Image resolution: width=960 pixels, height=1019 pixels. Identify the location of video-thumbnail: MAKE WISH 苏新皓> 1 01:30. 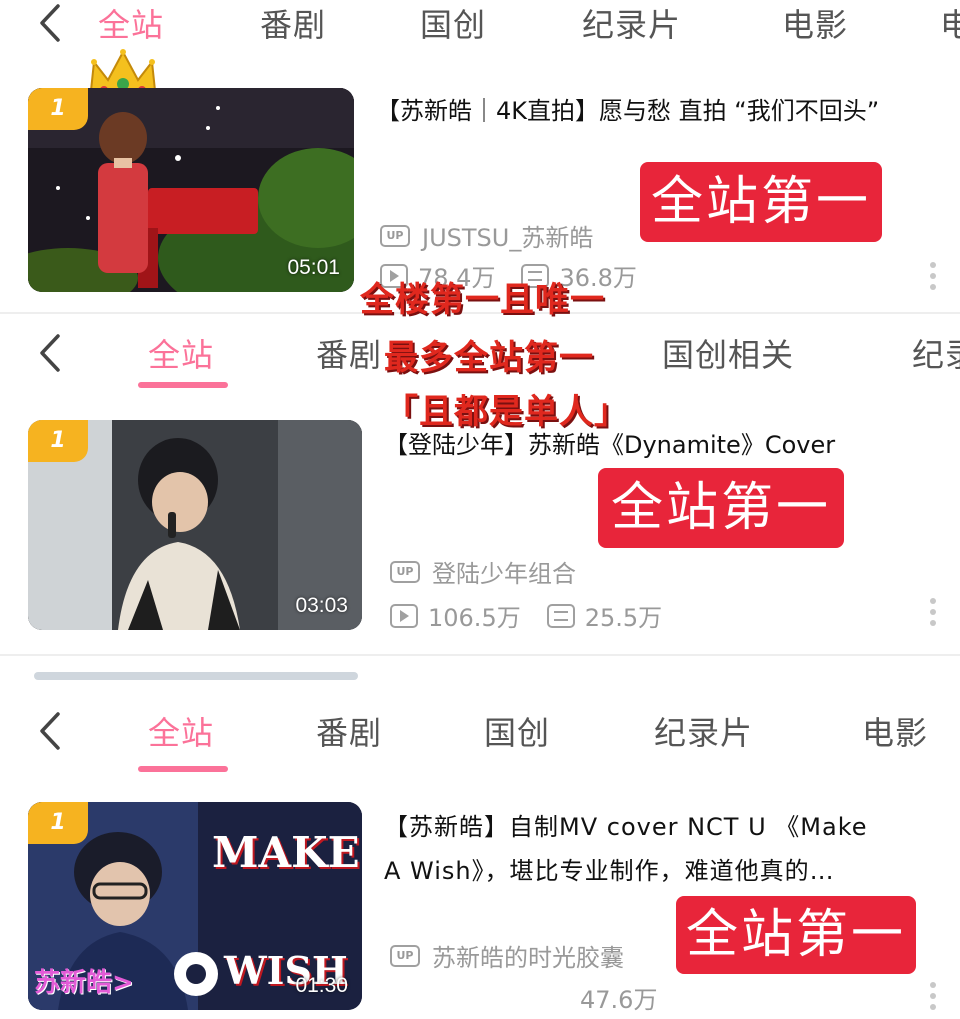
(195, 906).